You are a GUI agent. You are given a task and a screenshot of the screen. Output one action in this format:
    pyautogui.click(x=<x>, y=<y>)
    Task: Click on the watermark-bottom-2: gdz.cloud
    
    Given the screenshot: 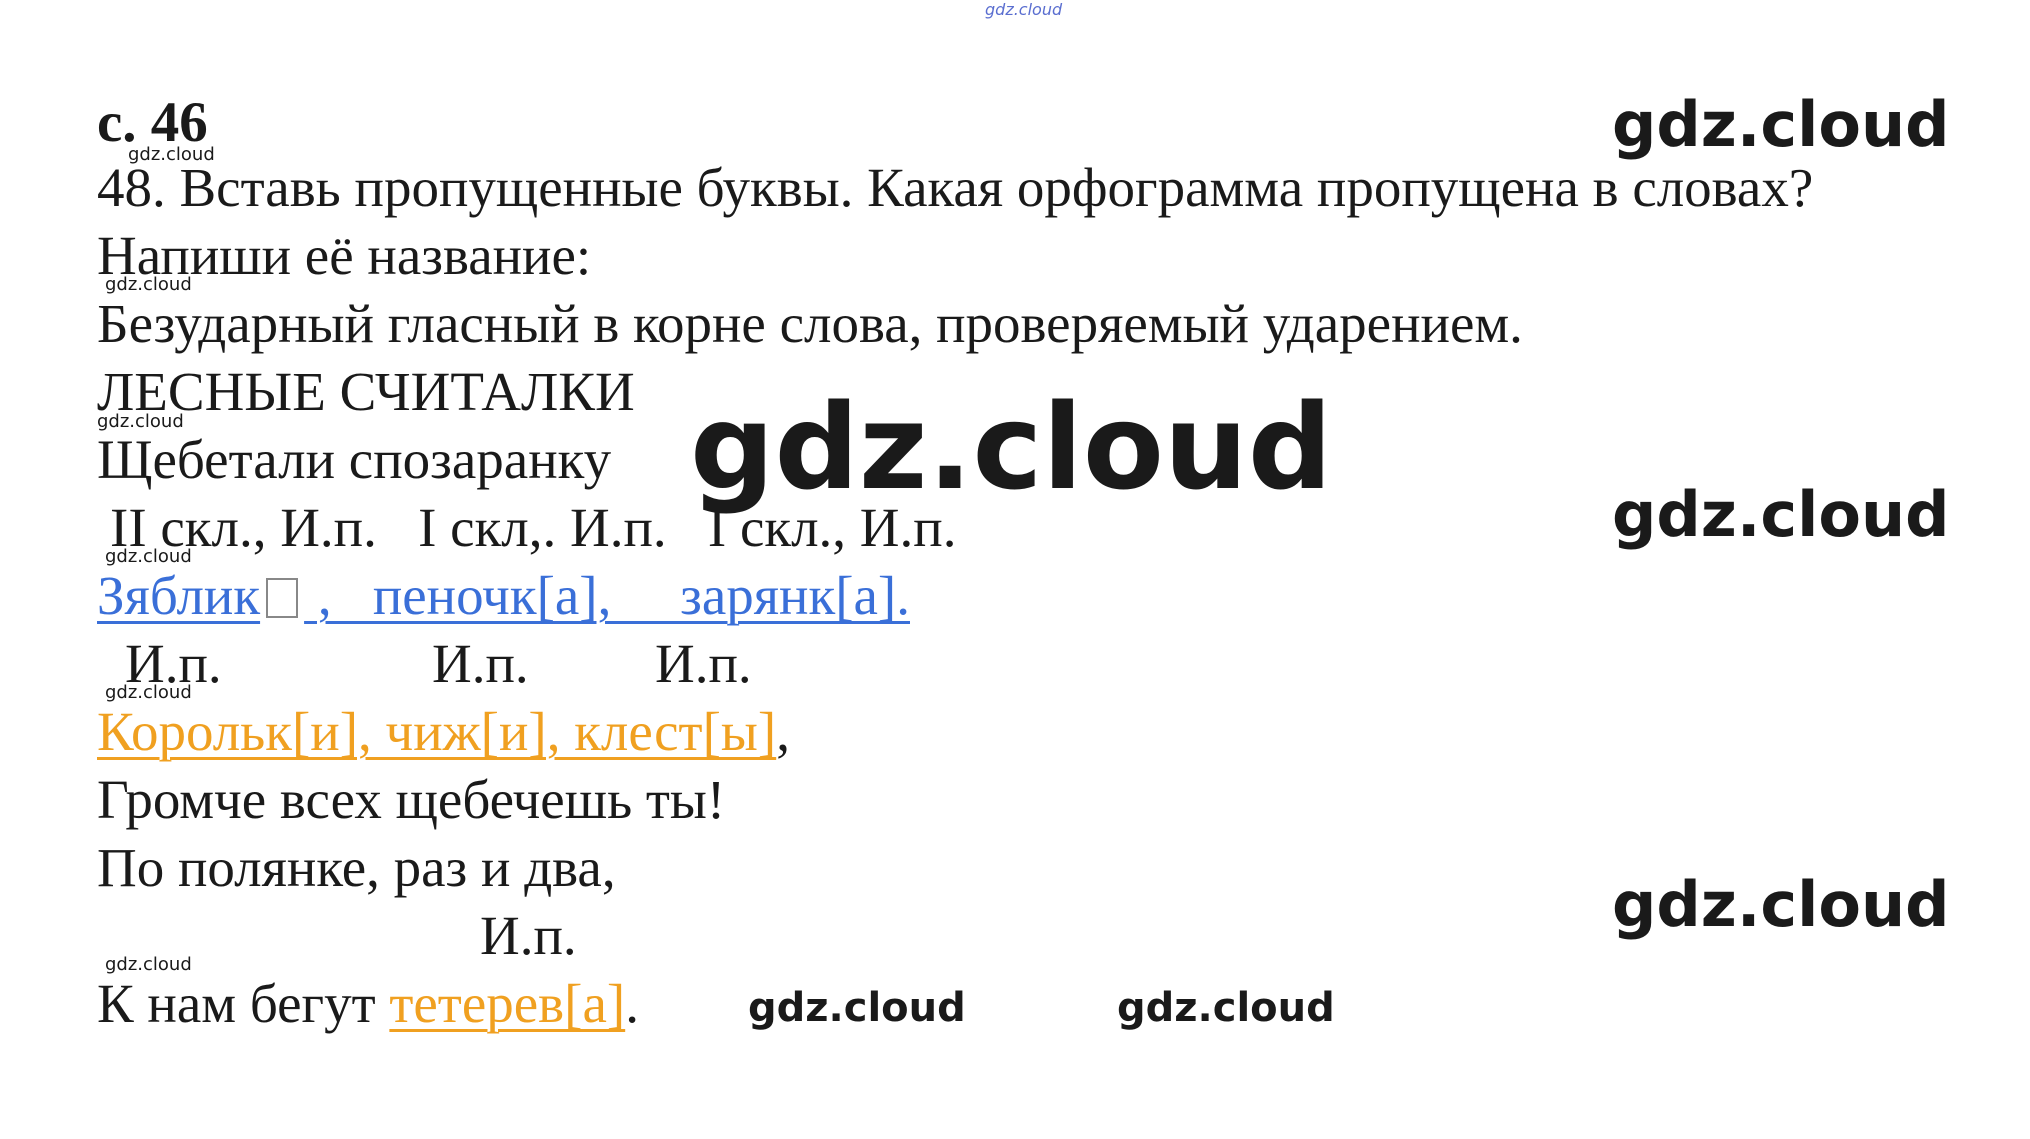 What is the action you would take?
    pyautogui.click(x=1226, y=1008)
    